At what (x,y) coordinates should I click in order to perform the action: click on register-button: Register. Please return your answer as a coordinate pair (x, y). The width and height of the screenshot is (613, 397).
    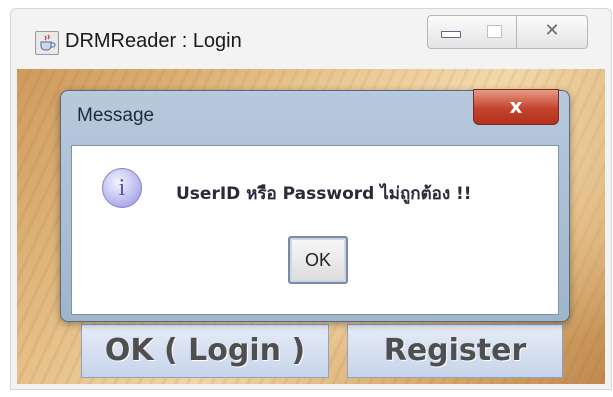
    Looking at the image, I should click on (455, 351).